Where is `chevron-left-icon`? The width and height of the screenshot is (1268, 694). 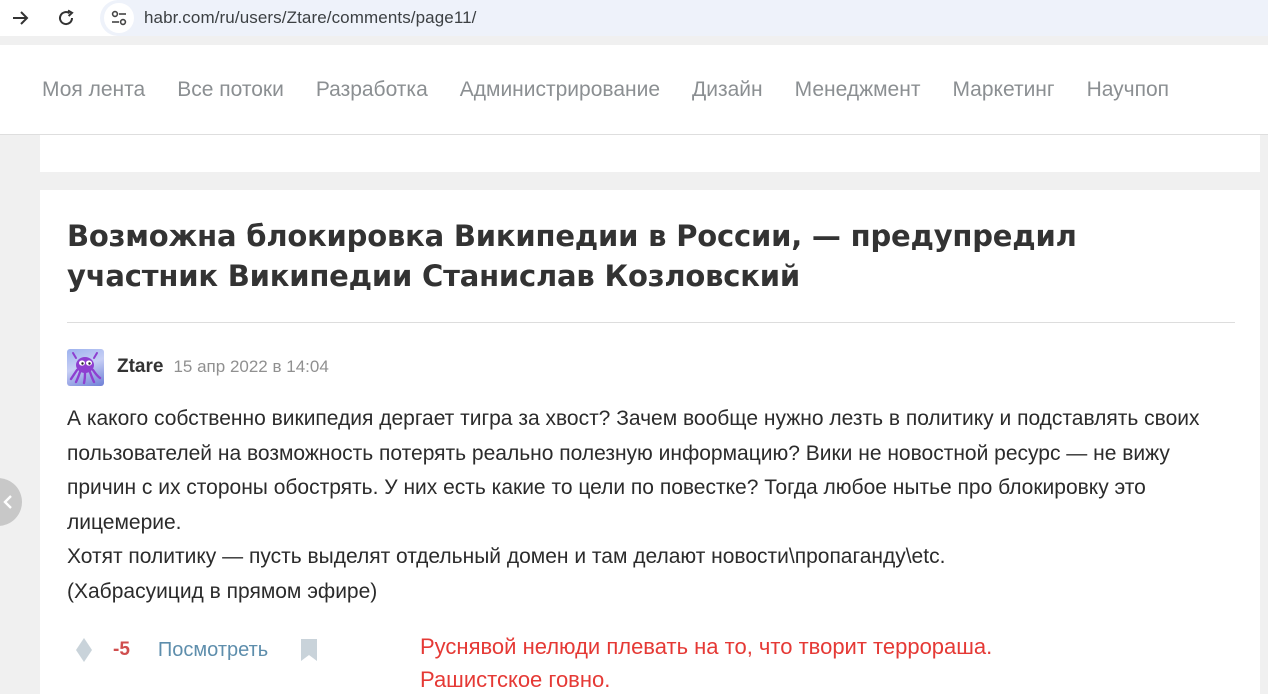
chevron-left-icon is located at coordinates (7, 502).